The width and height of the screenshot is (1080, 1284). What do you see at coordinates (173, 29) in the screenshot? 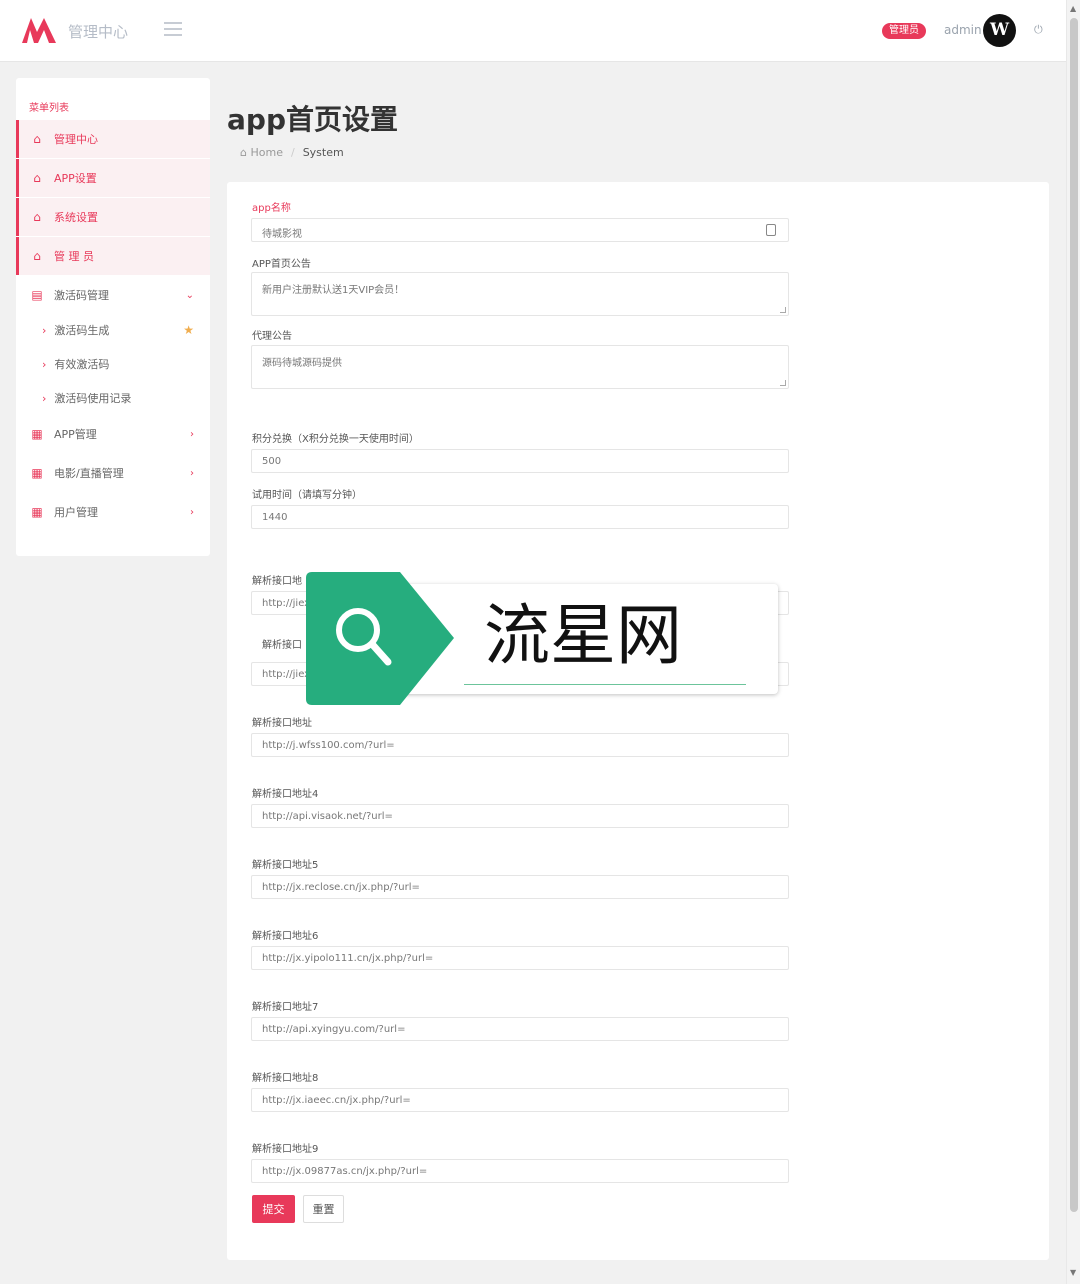
I see `menu-toggle-icon` at bounding box center [173, 29].